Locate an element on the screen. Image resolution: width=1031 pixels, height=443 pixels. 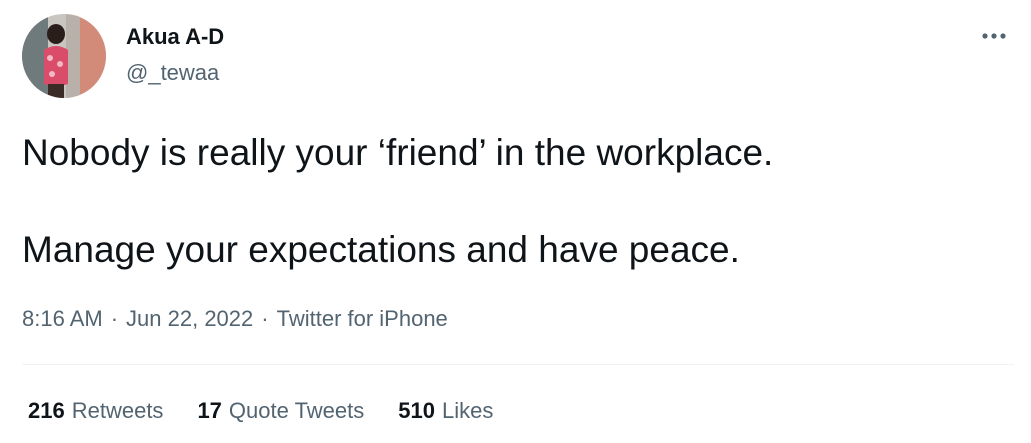
tweet-metadata: 8:16 AM · Jun 22, 2022 · Twitter for iPhone is located at coordinates (235, 319).